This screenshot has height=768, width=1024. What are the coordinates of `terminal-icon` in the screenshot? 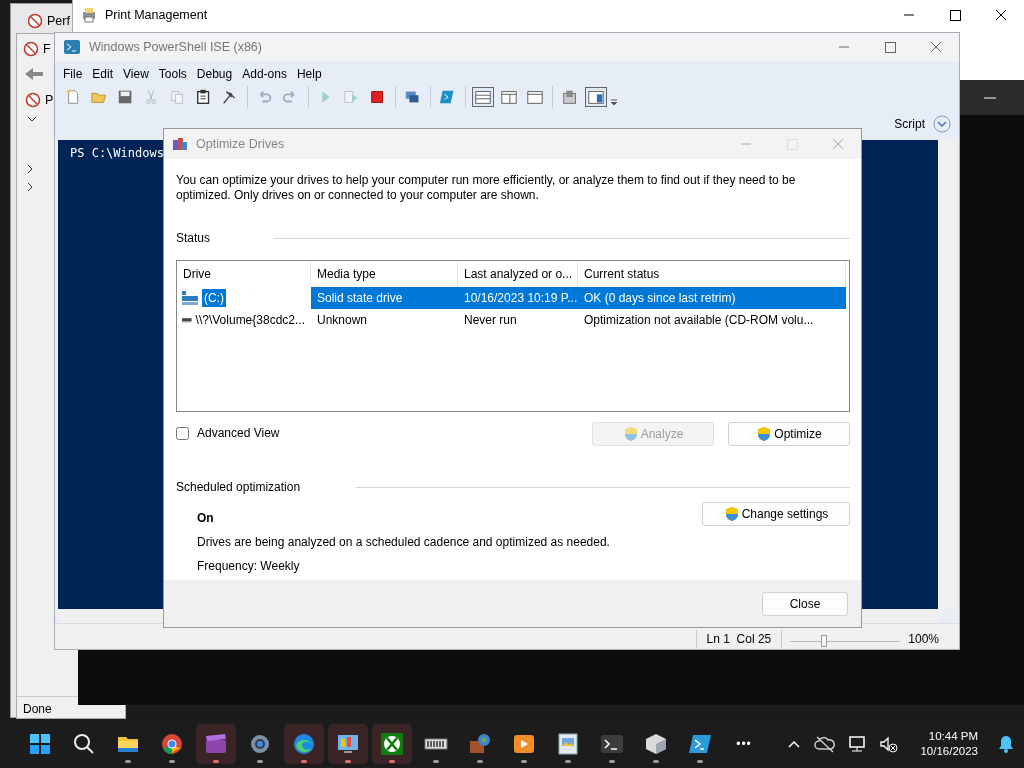 It's located at (612, 744).